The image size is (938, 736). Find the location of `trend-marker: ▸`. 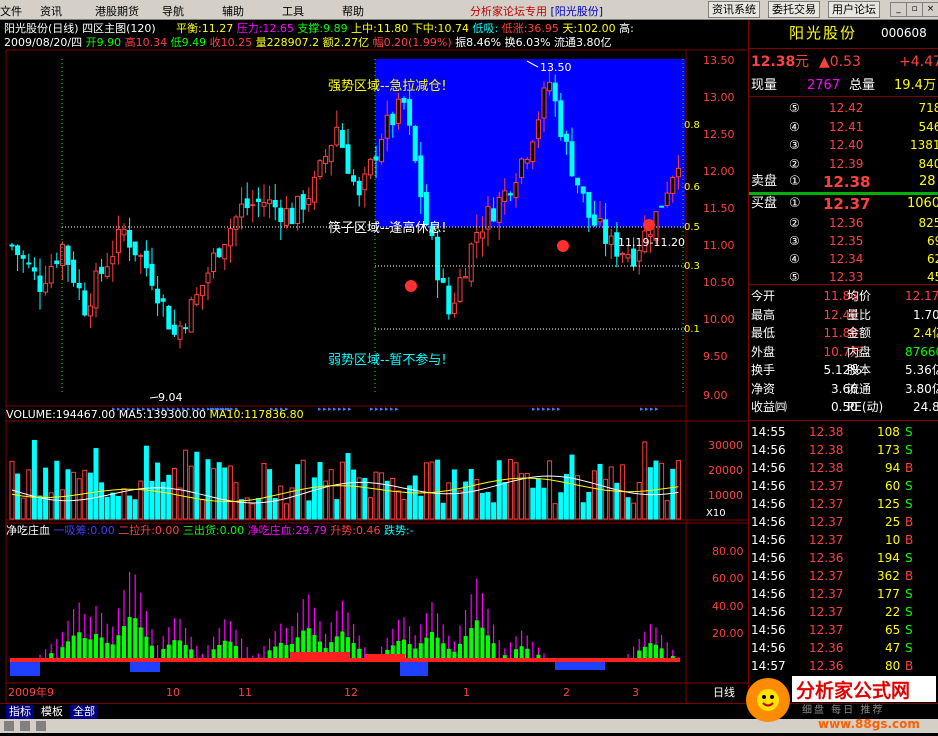

trend-marker: ▸ is located at coordinates (387, 409).